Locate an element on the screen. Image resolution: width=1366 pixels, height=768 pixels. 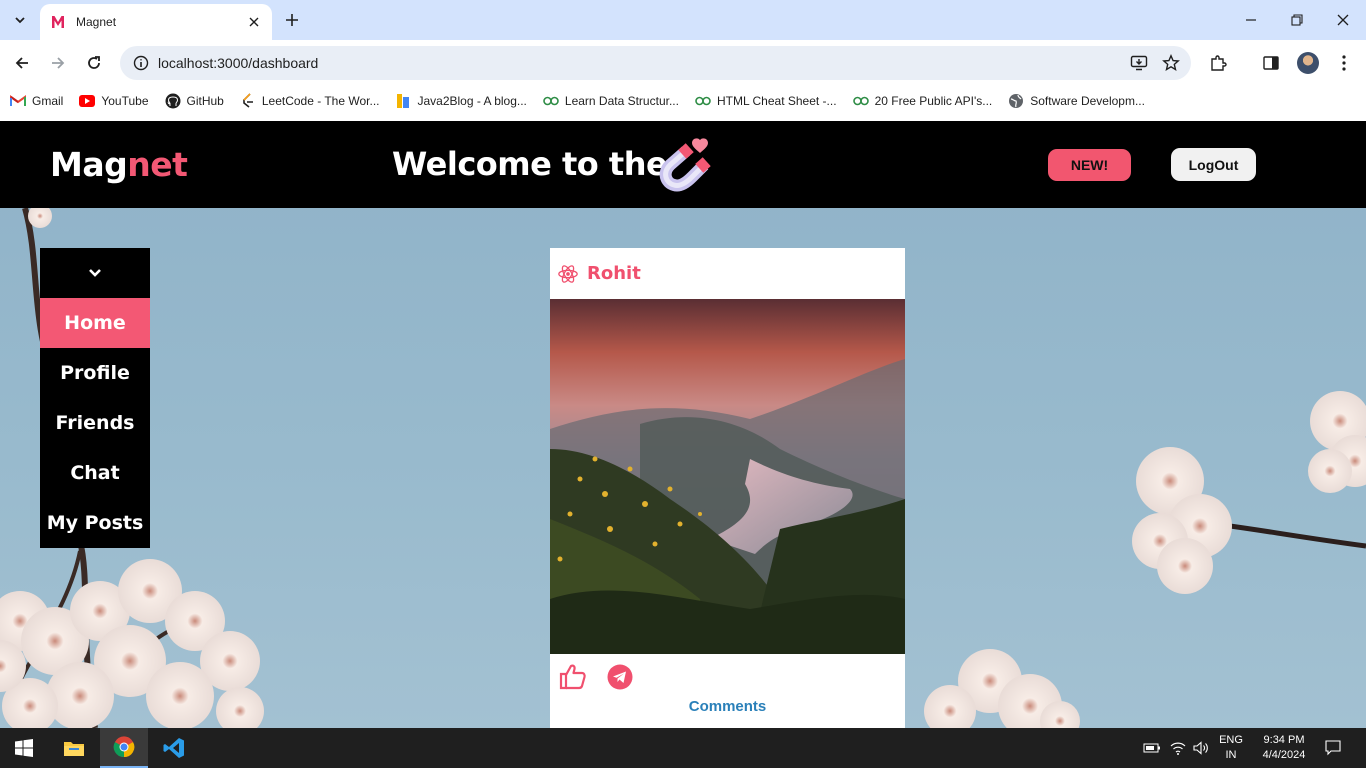
minimize-icon is located at coordinates (1251, 20).